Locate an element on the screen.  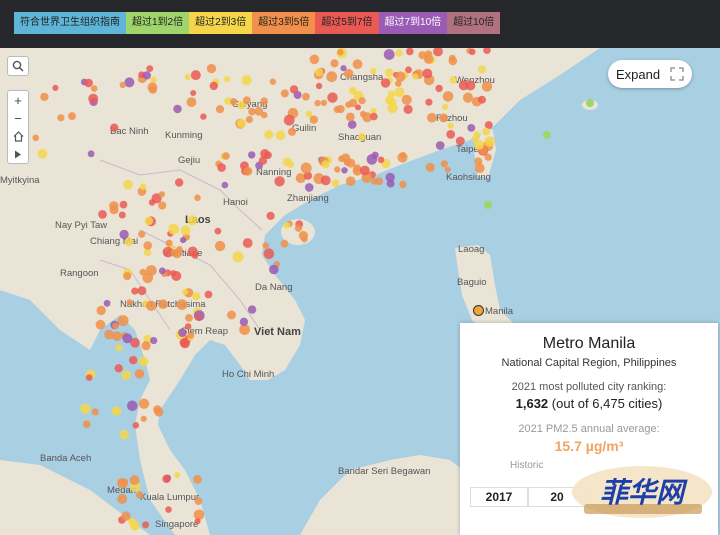
selected-city-marker is located at coordinates (478, 310).